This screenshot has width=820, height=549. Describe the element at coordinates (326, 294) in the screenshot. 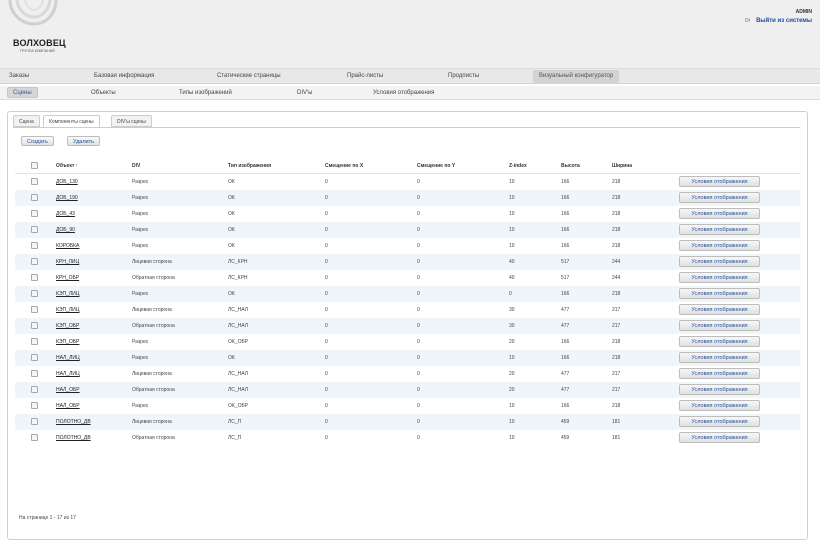

I see `cell-offset-x: 0` at that location.